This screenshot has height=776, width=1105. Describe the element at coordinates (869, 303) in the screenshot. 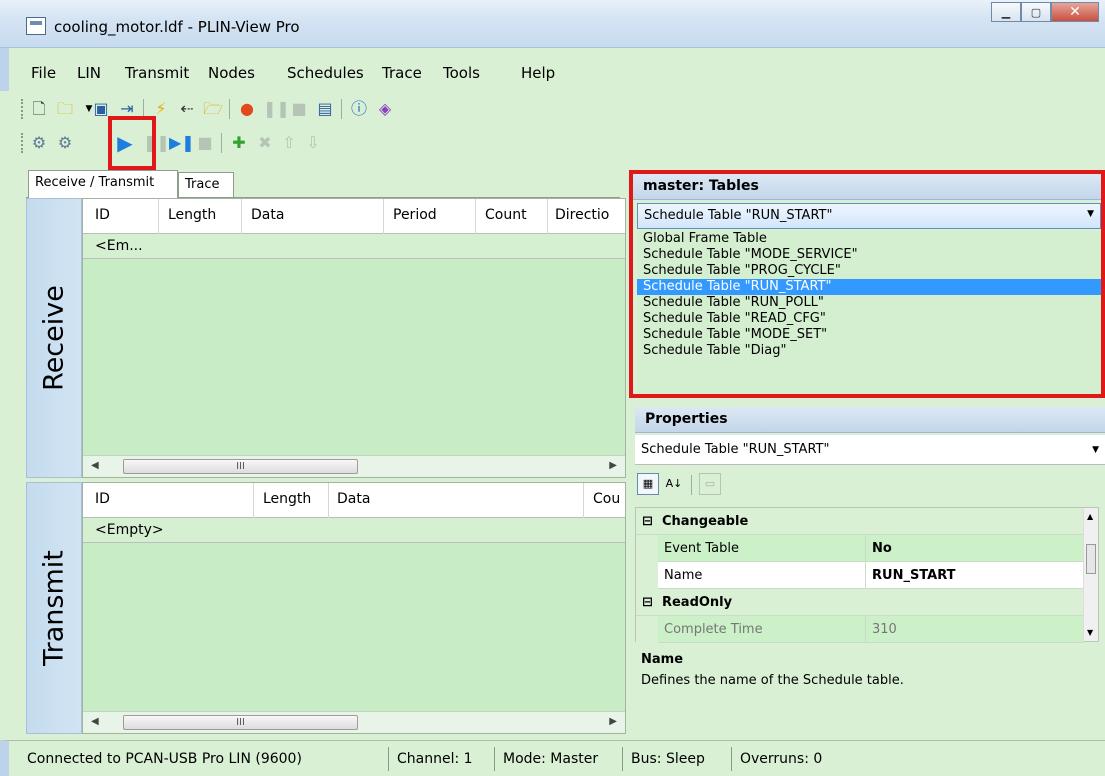

I see `list-item: Schedule Table "RUN_POLL"` at that location.